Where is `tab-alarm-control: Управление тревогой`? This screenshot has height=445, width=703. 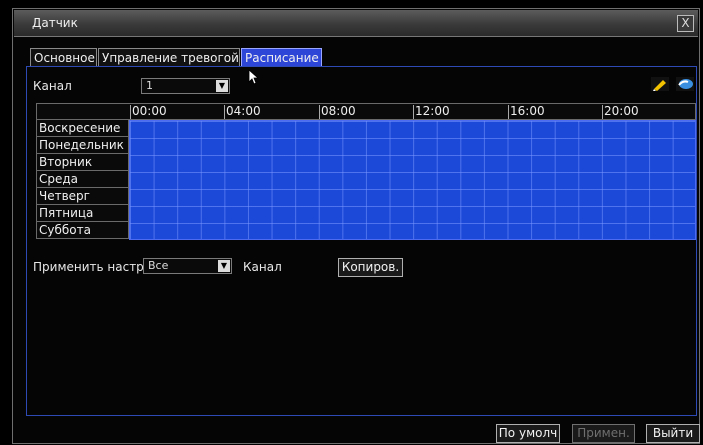
tab-alarm-control: Управление тревогой is located at coordinates (169, 57).